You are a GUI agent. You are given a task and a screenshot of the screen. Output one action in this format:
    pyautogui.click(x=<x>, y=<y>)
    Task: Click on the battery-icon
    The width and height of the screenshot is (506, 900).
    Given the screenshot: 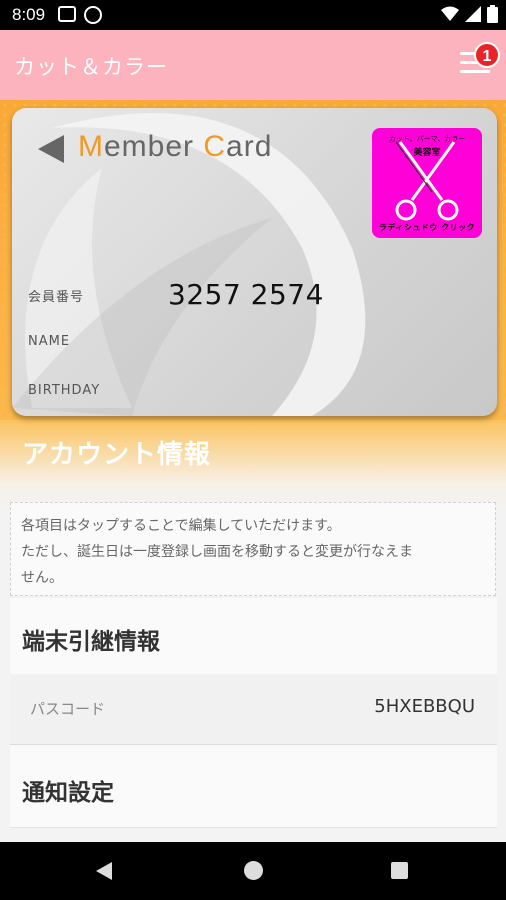 What is the action you would take?
    pyautogui.click(x=492, y=14)
    